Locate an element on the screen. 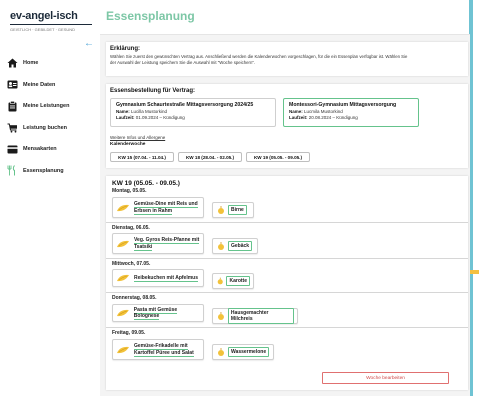  contract-name-row: Name: Lucmila Mustorkind is located at coordinates (351, 111).